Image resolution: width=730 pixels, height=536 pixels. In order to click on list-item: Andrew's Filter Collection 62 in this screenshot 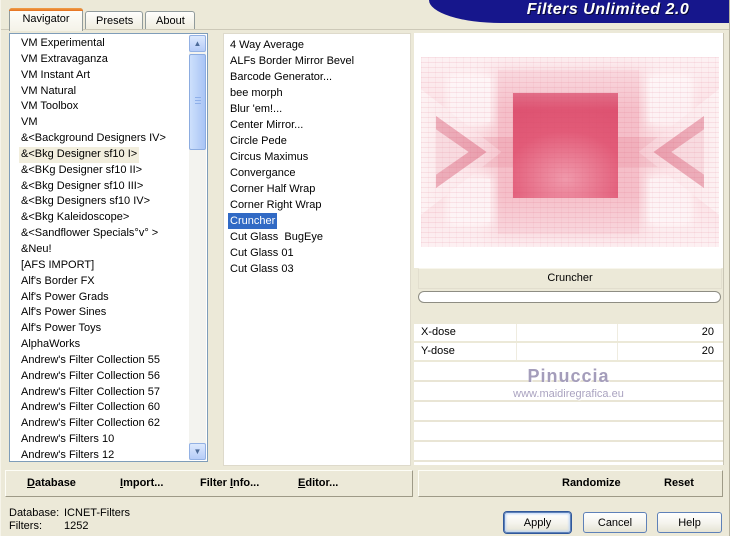, I will do `click(90, 424)`.